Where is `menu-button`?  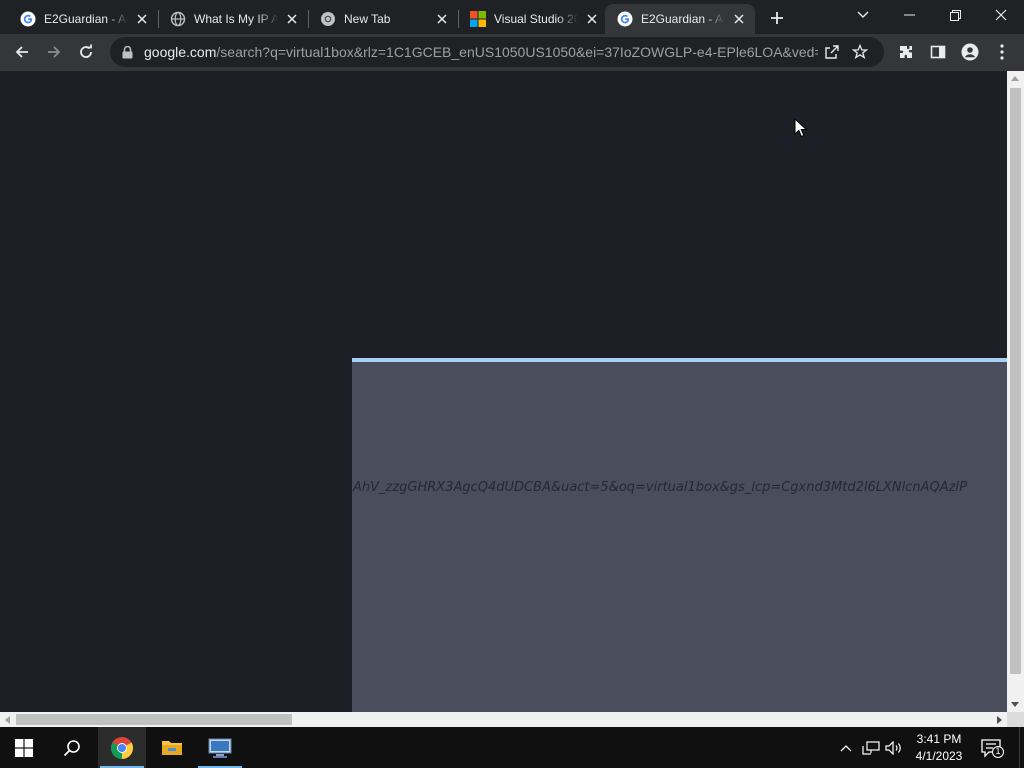
menu-button is located at coordinates (1002, 52).